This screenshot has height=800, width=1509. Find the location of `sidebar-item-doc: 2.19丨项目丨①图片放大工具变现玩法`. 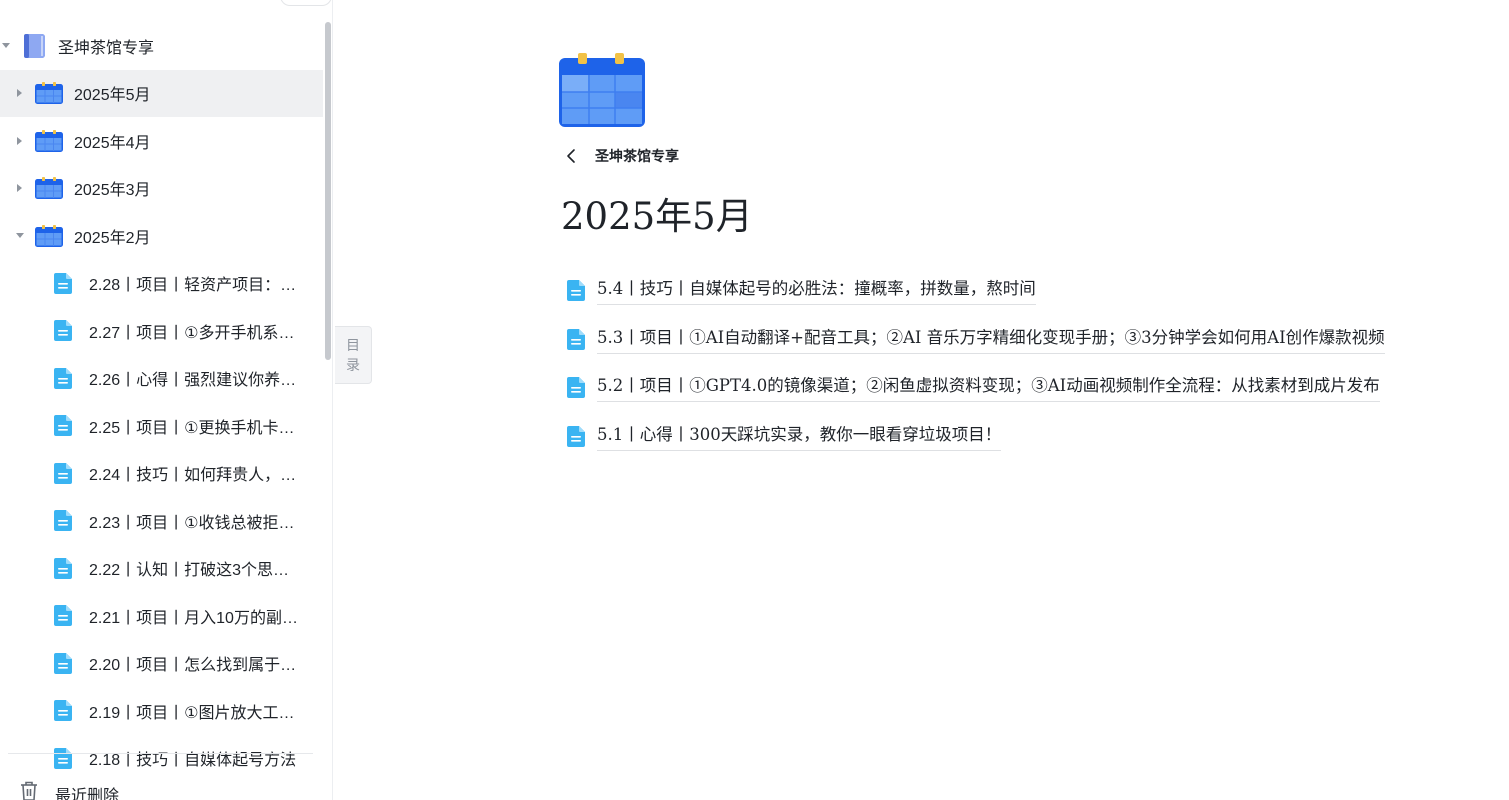

sidebar-item-doc: 2.19丨项目丨①图片放大工具变现玩法 is located at coordinates (161, 711).